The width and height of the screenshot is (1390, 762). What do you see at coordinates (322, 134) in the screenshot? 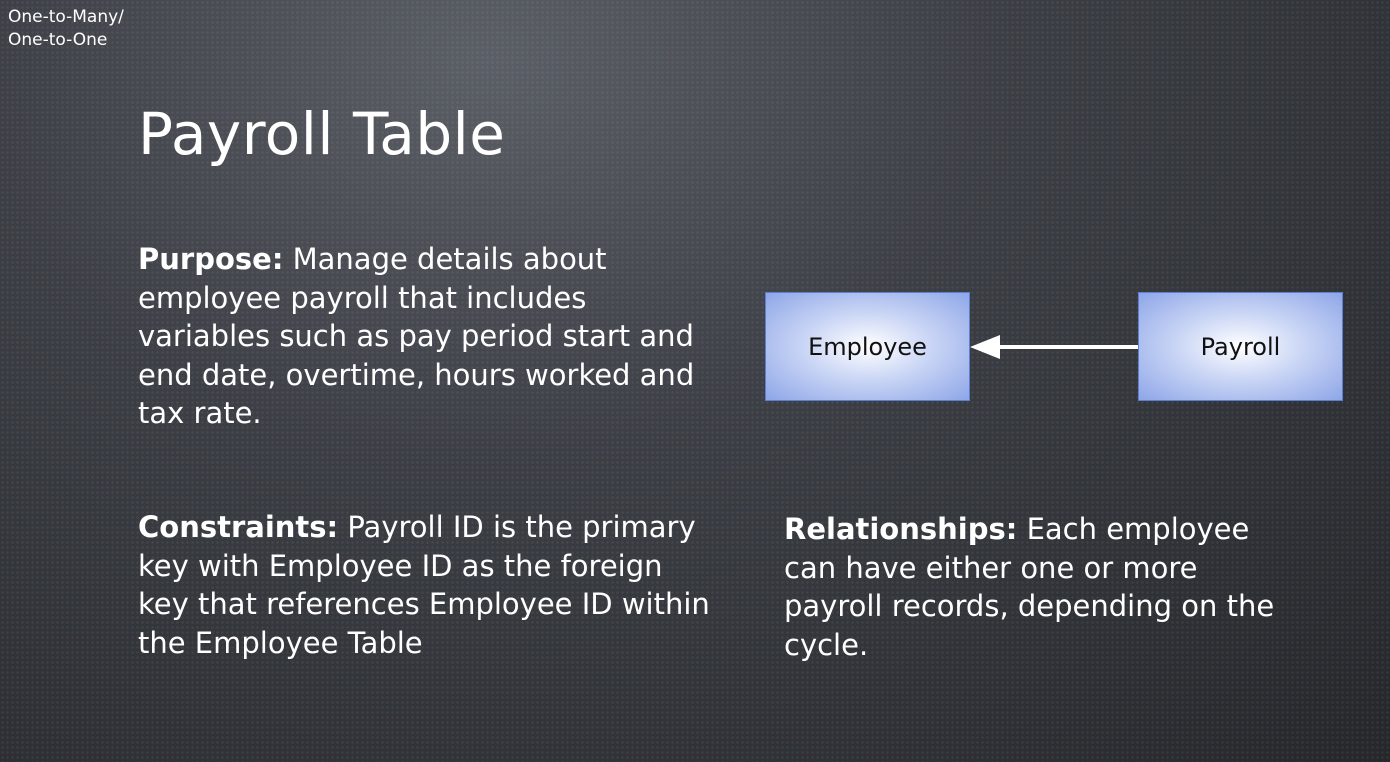
I see `slide-title: Payroll Table` at bounding box center [322, 134].